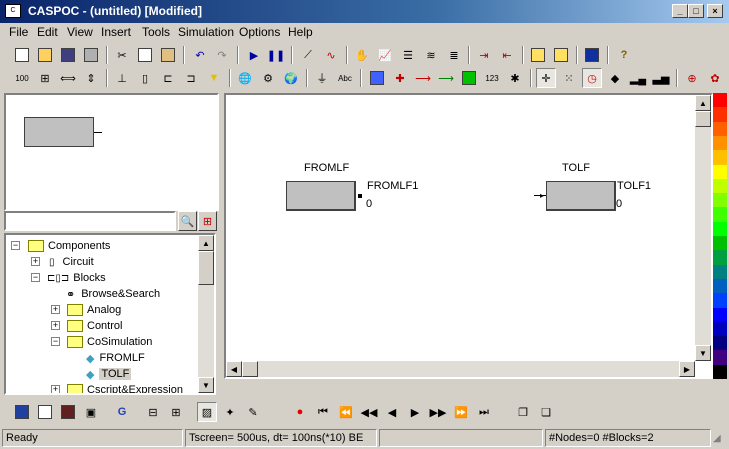 This screenshot has height=449, width=729. Describe the element at coordinates (101, 342) in the screenshot. I see `tree-item-cosimulation: − CoSimulation` at that location.